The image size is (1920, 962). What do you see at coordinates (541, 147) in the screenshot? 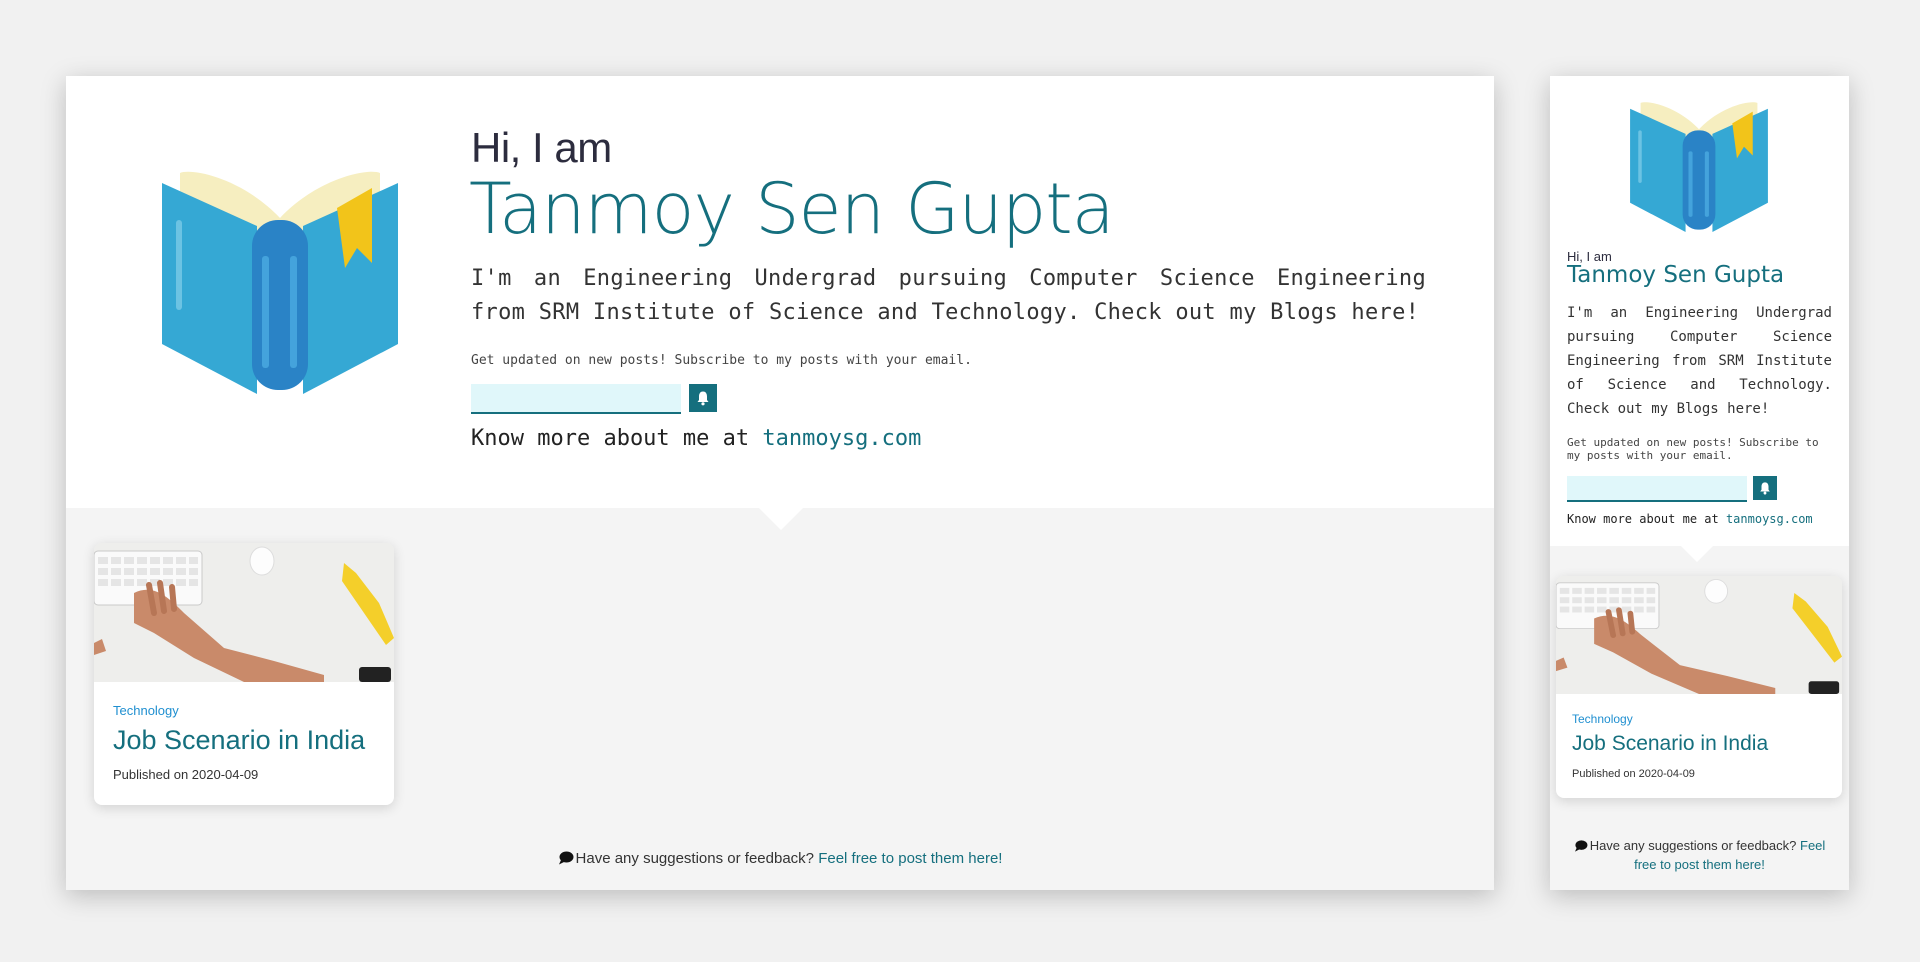
I see `greeting: Hi, I am` at bounding box center [541, 147].